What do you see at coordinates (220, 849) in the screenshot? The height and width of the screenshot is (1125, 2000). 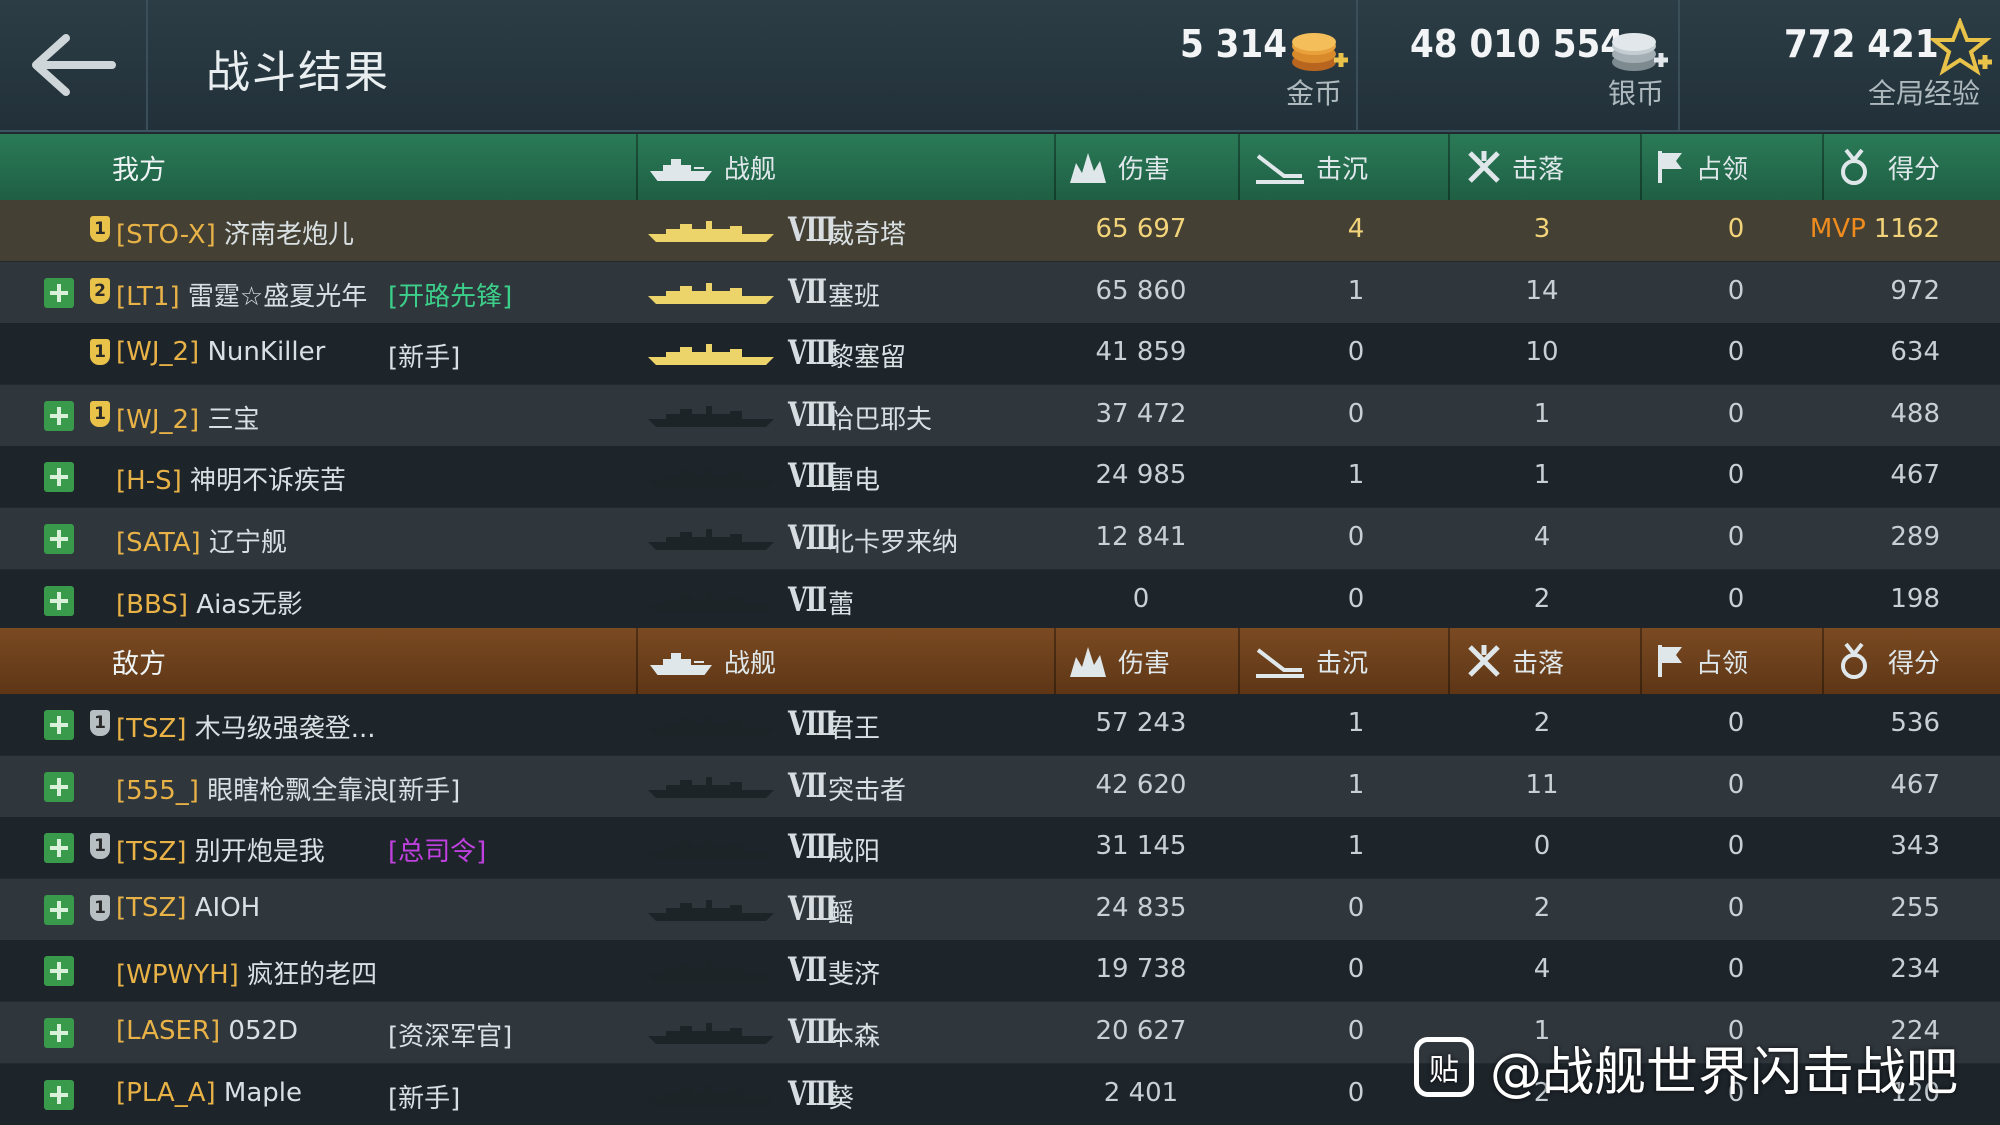 I see `player-name: [TSZ] 别开炮是我` at bounding box center [220, 849].